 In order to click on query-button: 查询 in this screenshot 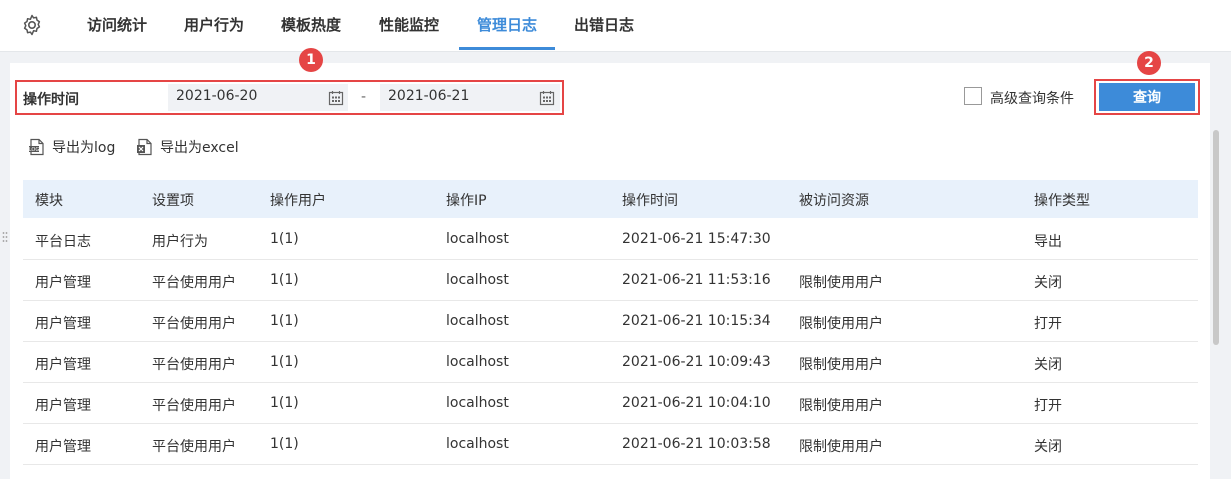, I will do `click(1147, 97)`.